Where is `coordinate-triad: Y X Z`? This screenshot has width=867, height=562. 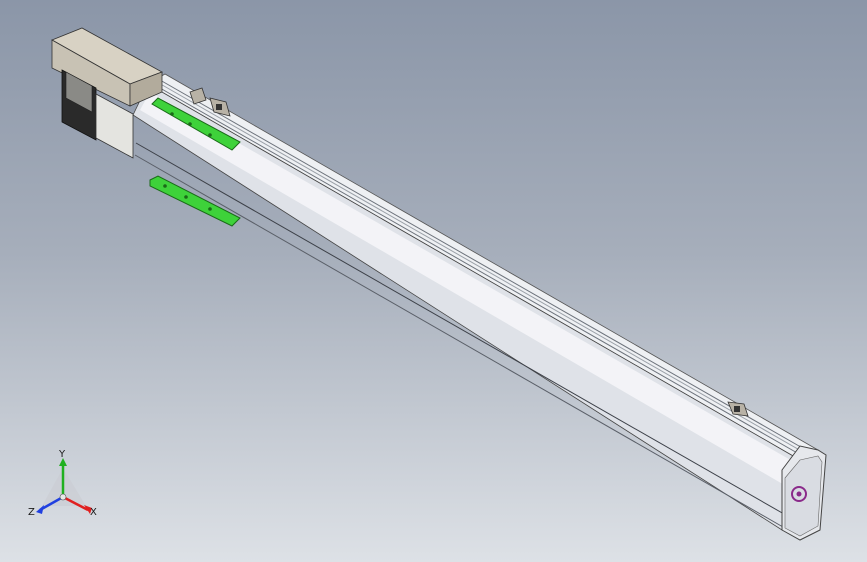
coordinate-triad: Y X Z is located at coordinates (62, 483).